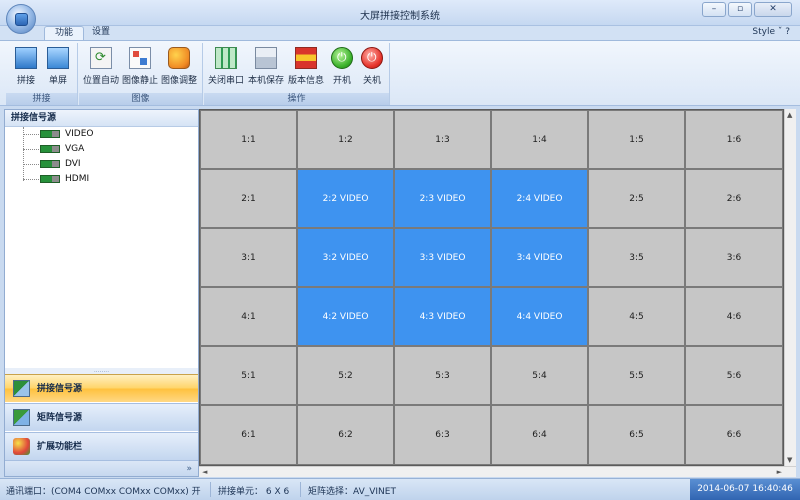 Image resolution: width=800 pixels, height=500 pixels. What do you see at coordinates (31, 164) in the screenshot?
I see `tree-branch` at bounding box center [31, 164].